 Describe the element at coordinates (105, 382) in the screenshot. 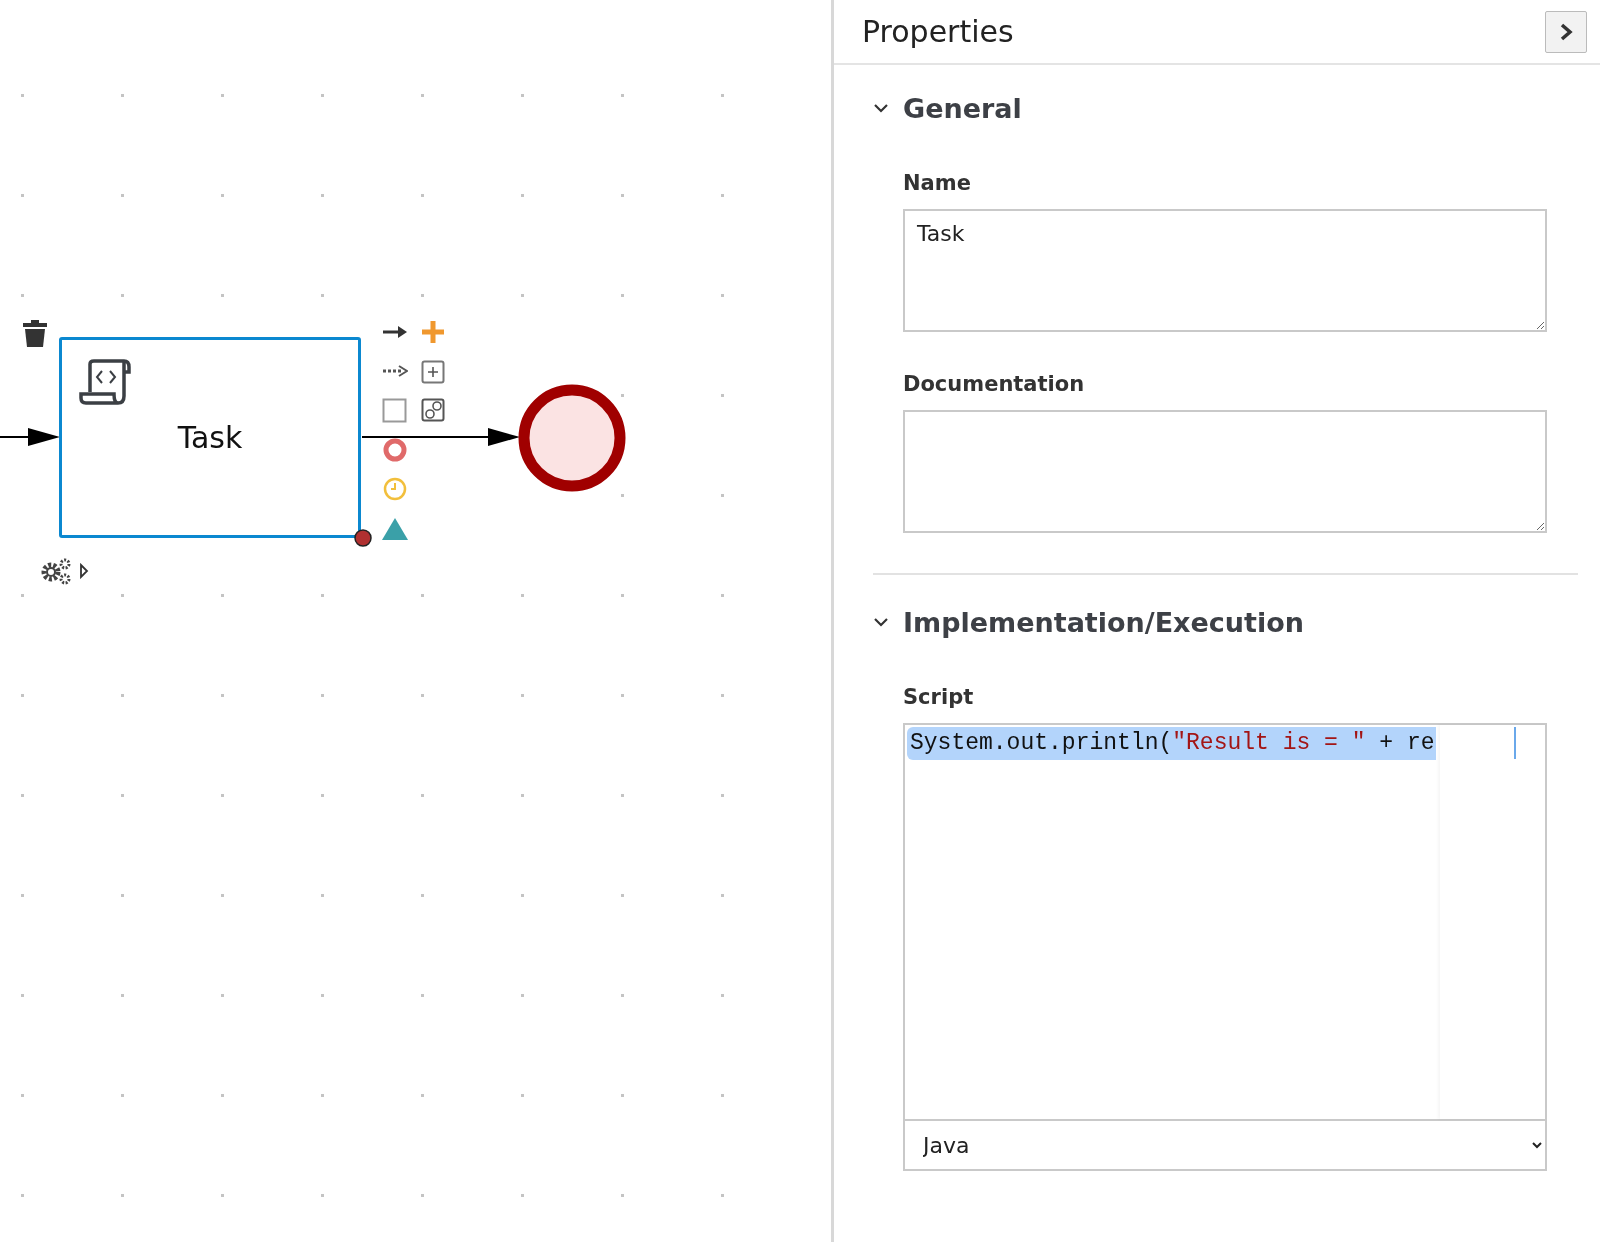

I see `script-icon` at that location.